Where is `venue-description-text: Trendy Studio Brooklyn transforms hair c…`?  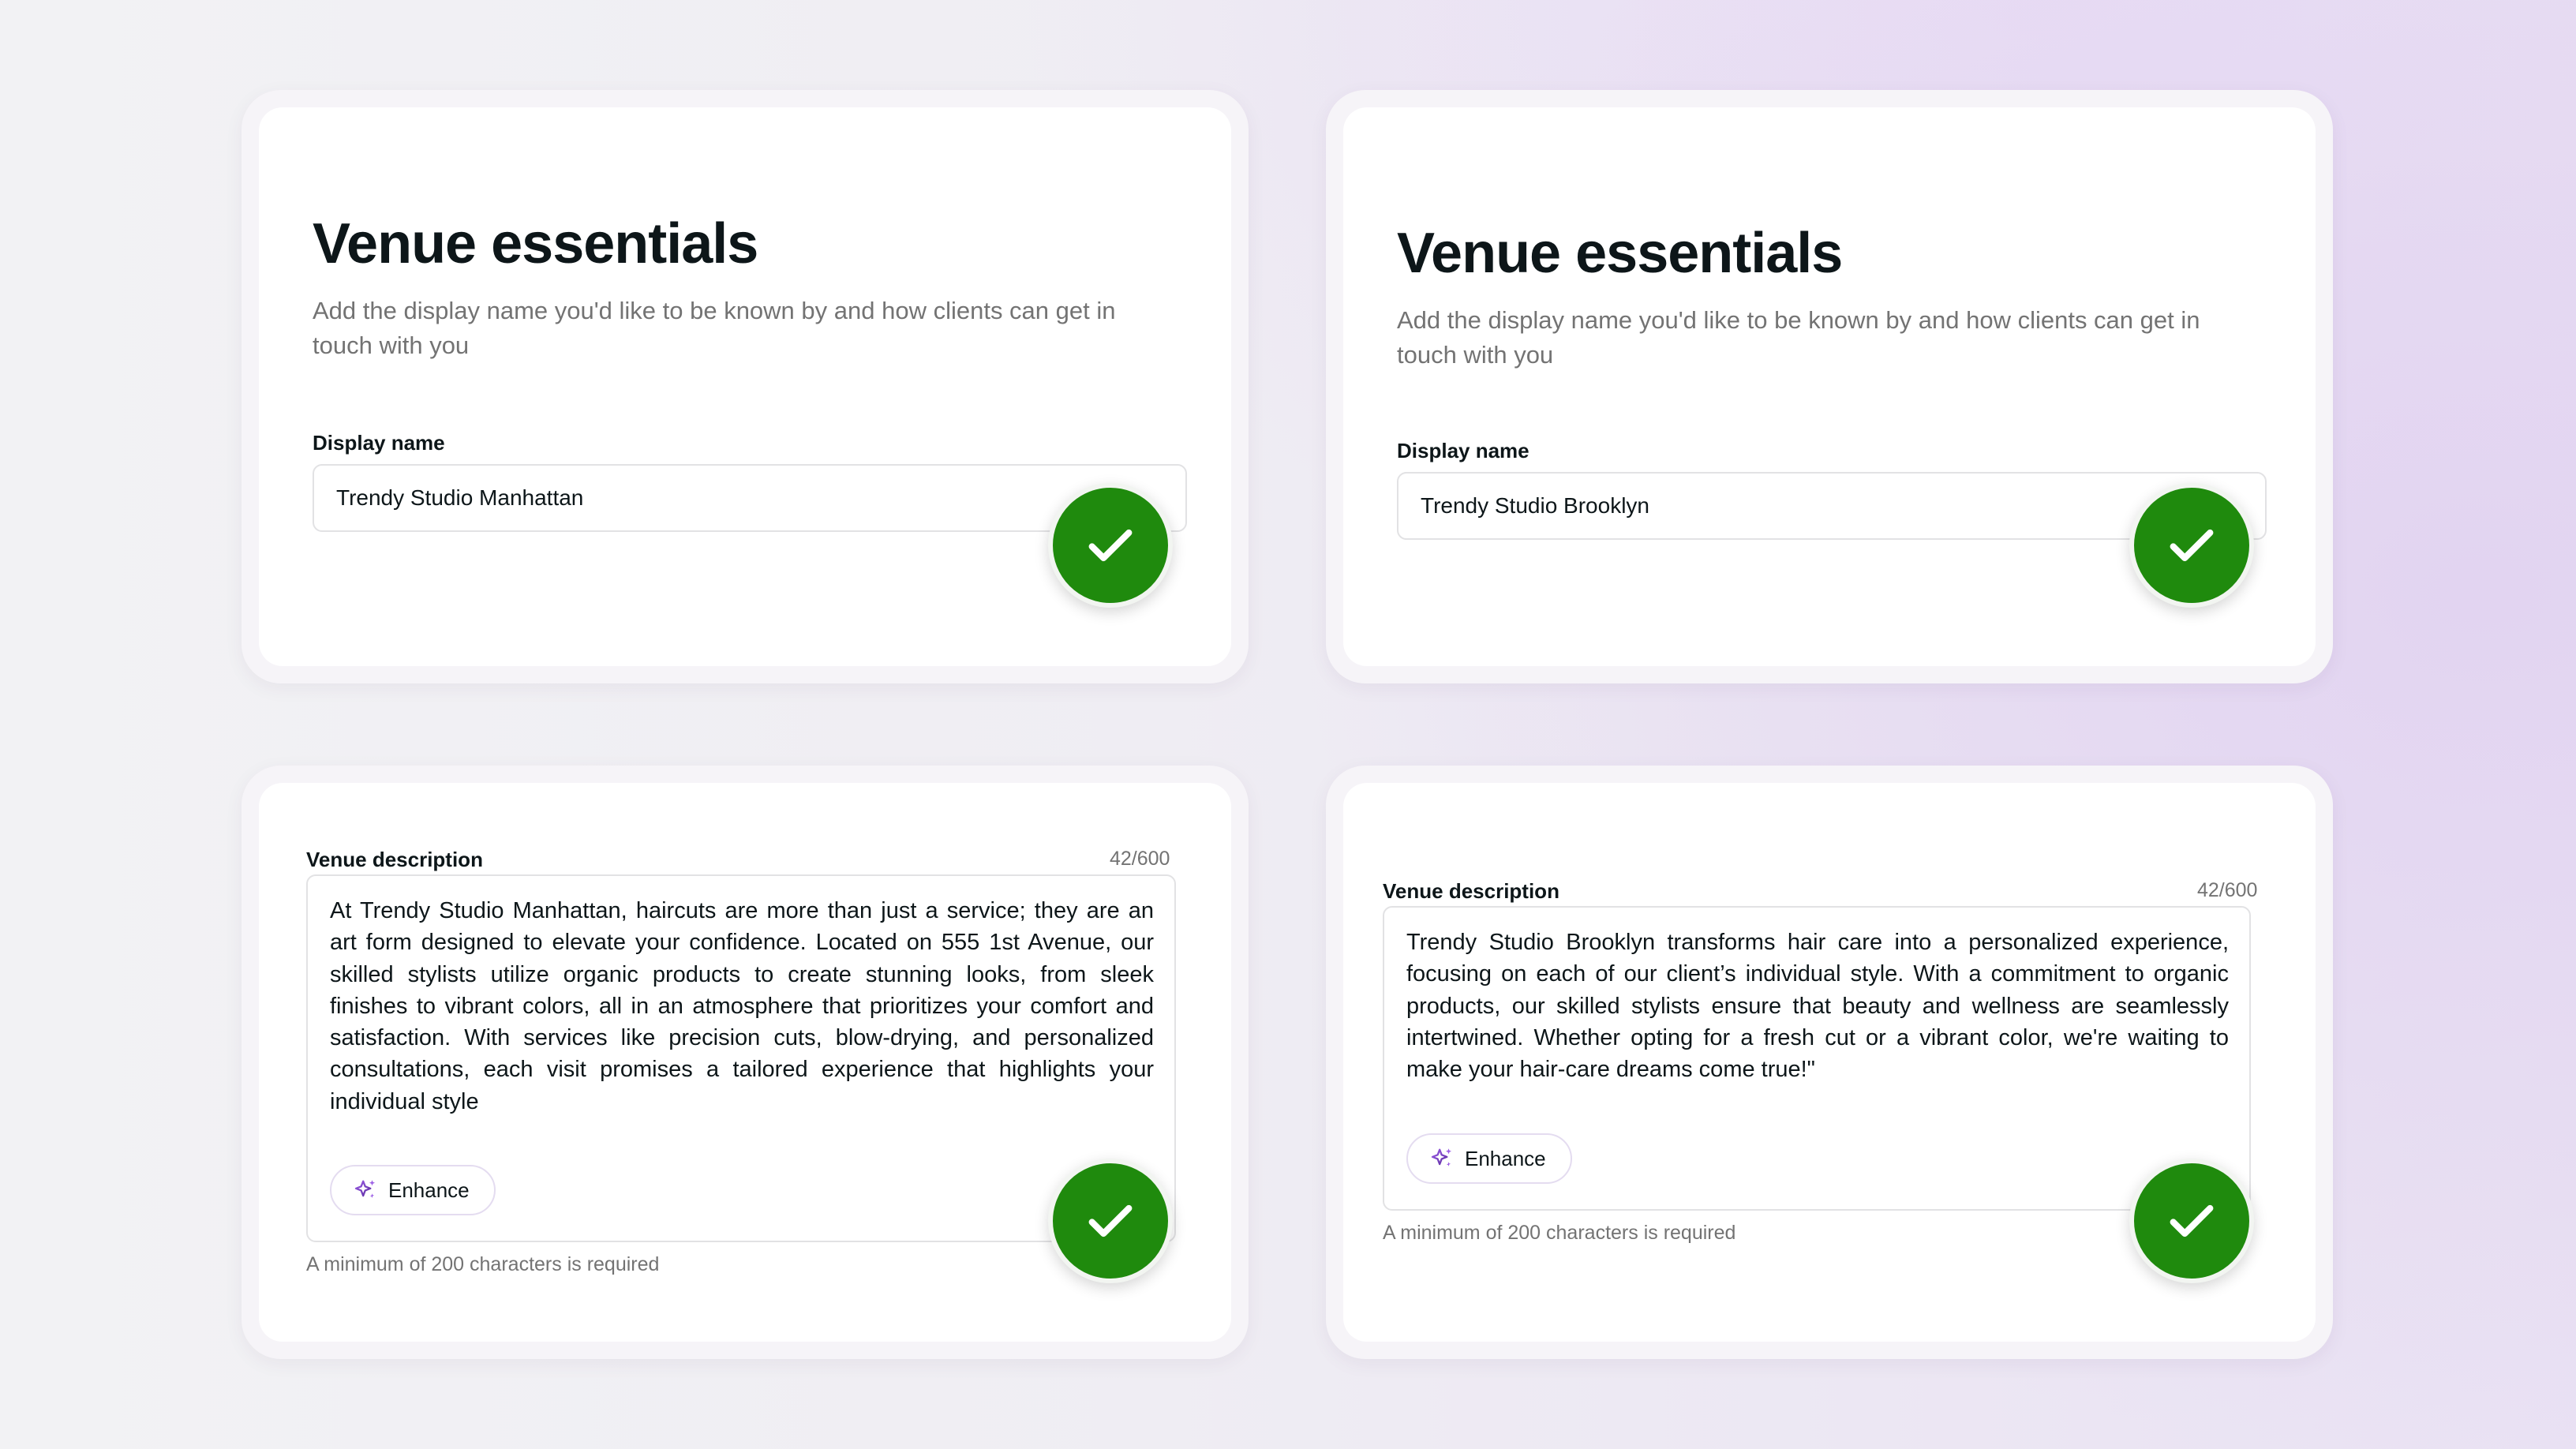
venue-description-text: Trendy Studio Brooklyn transforms hair c… is located at coordinates (1817, 1006).